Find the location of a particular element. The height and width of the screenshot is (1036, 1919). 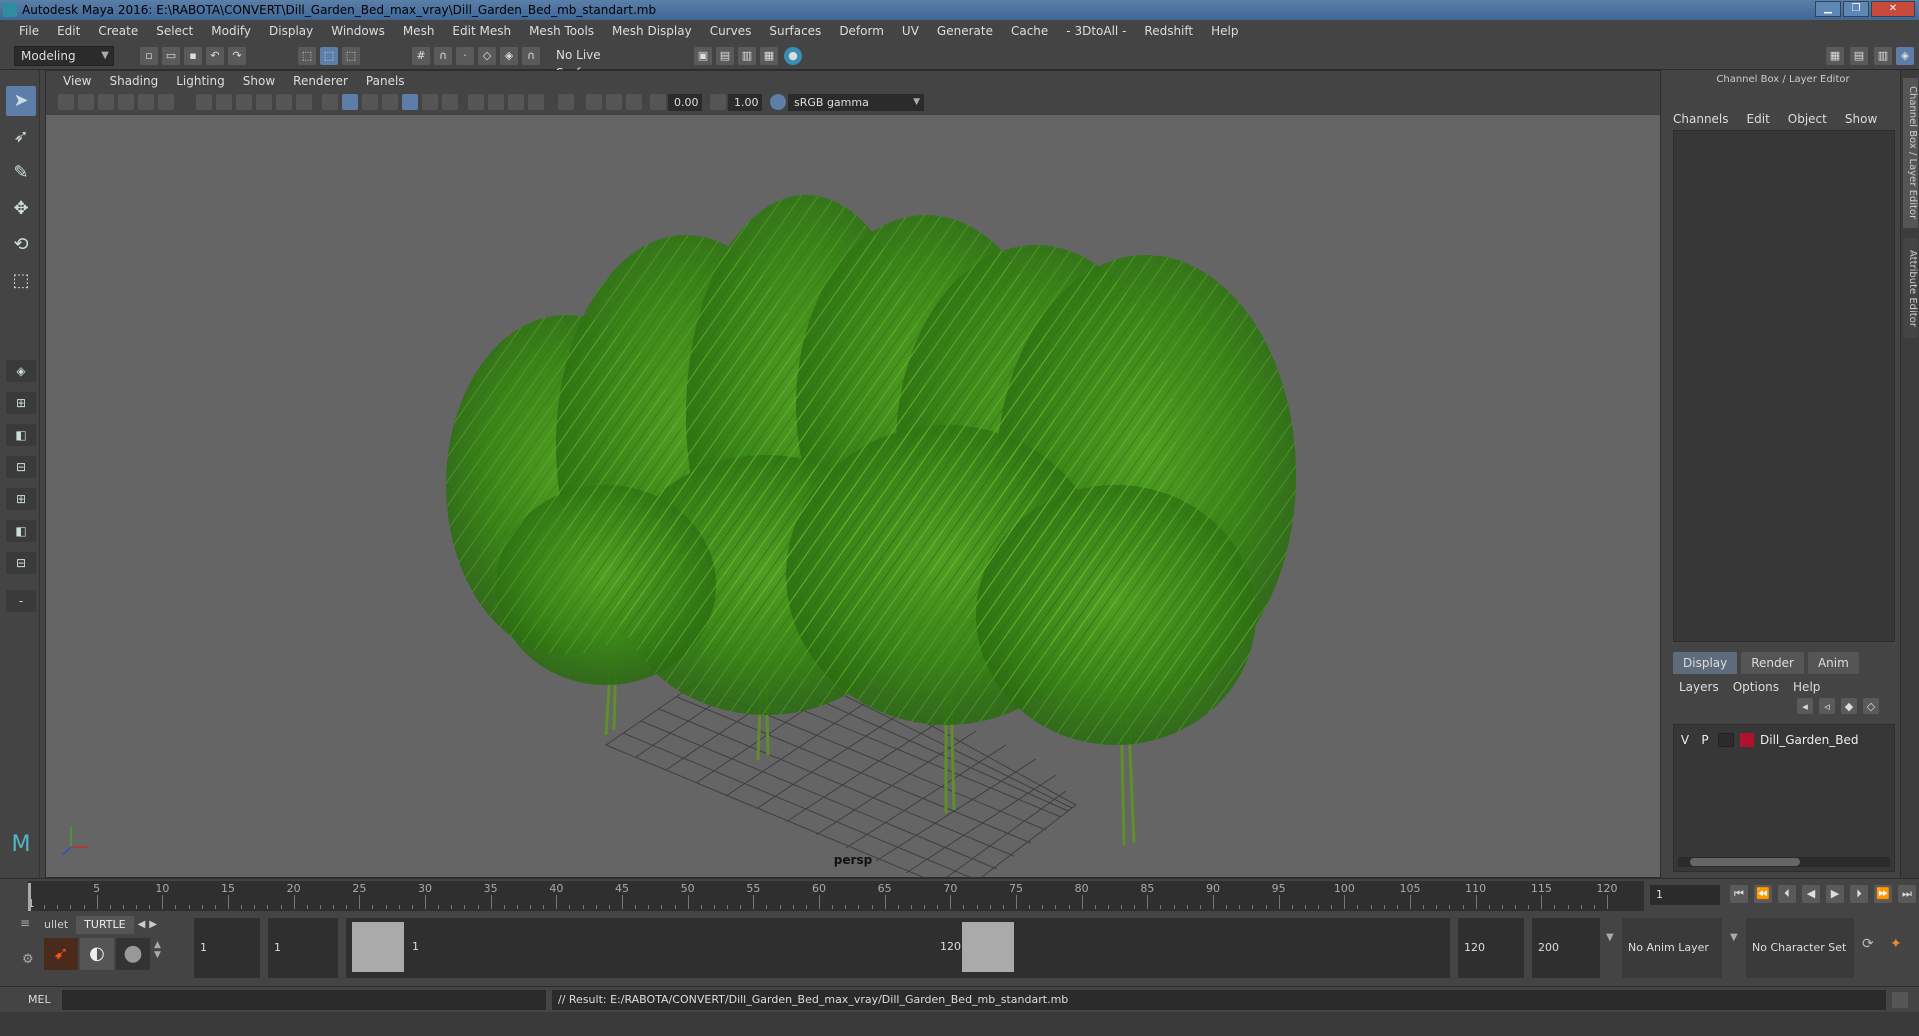

layer-row: V P Dill_Garden_Bed is located at coordinates (1784, 740).